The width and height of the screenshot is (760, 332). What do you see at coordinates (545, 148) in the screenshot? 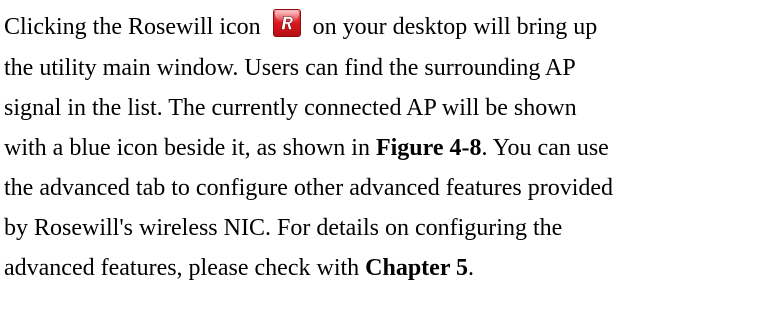
I see `text-run: . You can use` at bounding box center [545, 148].